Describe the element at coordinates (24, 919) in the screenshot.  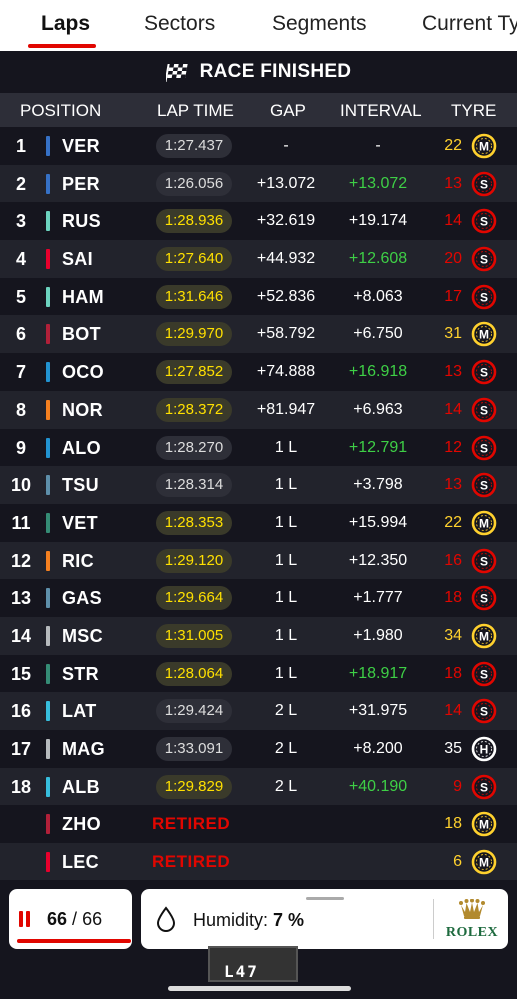
I see `pause-icon` at that location.